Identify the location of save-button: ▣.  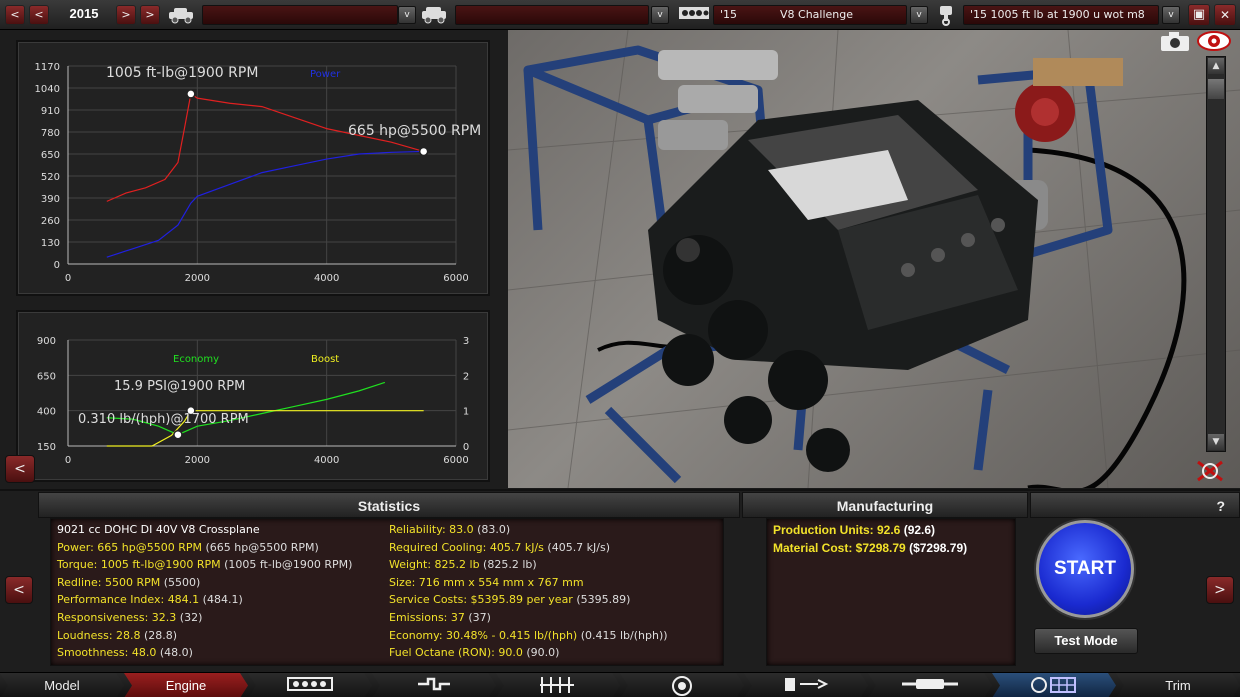
(1199, 15).